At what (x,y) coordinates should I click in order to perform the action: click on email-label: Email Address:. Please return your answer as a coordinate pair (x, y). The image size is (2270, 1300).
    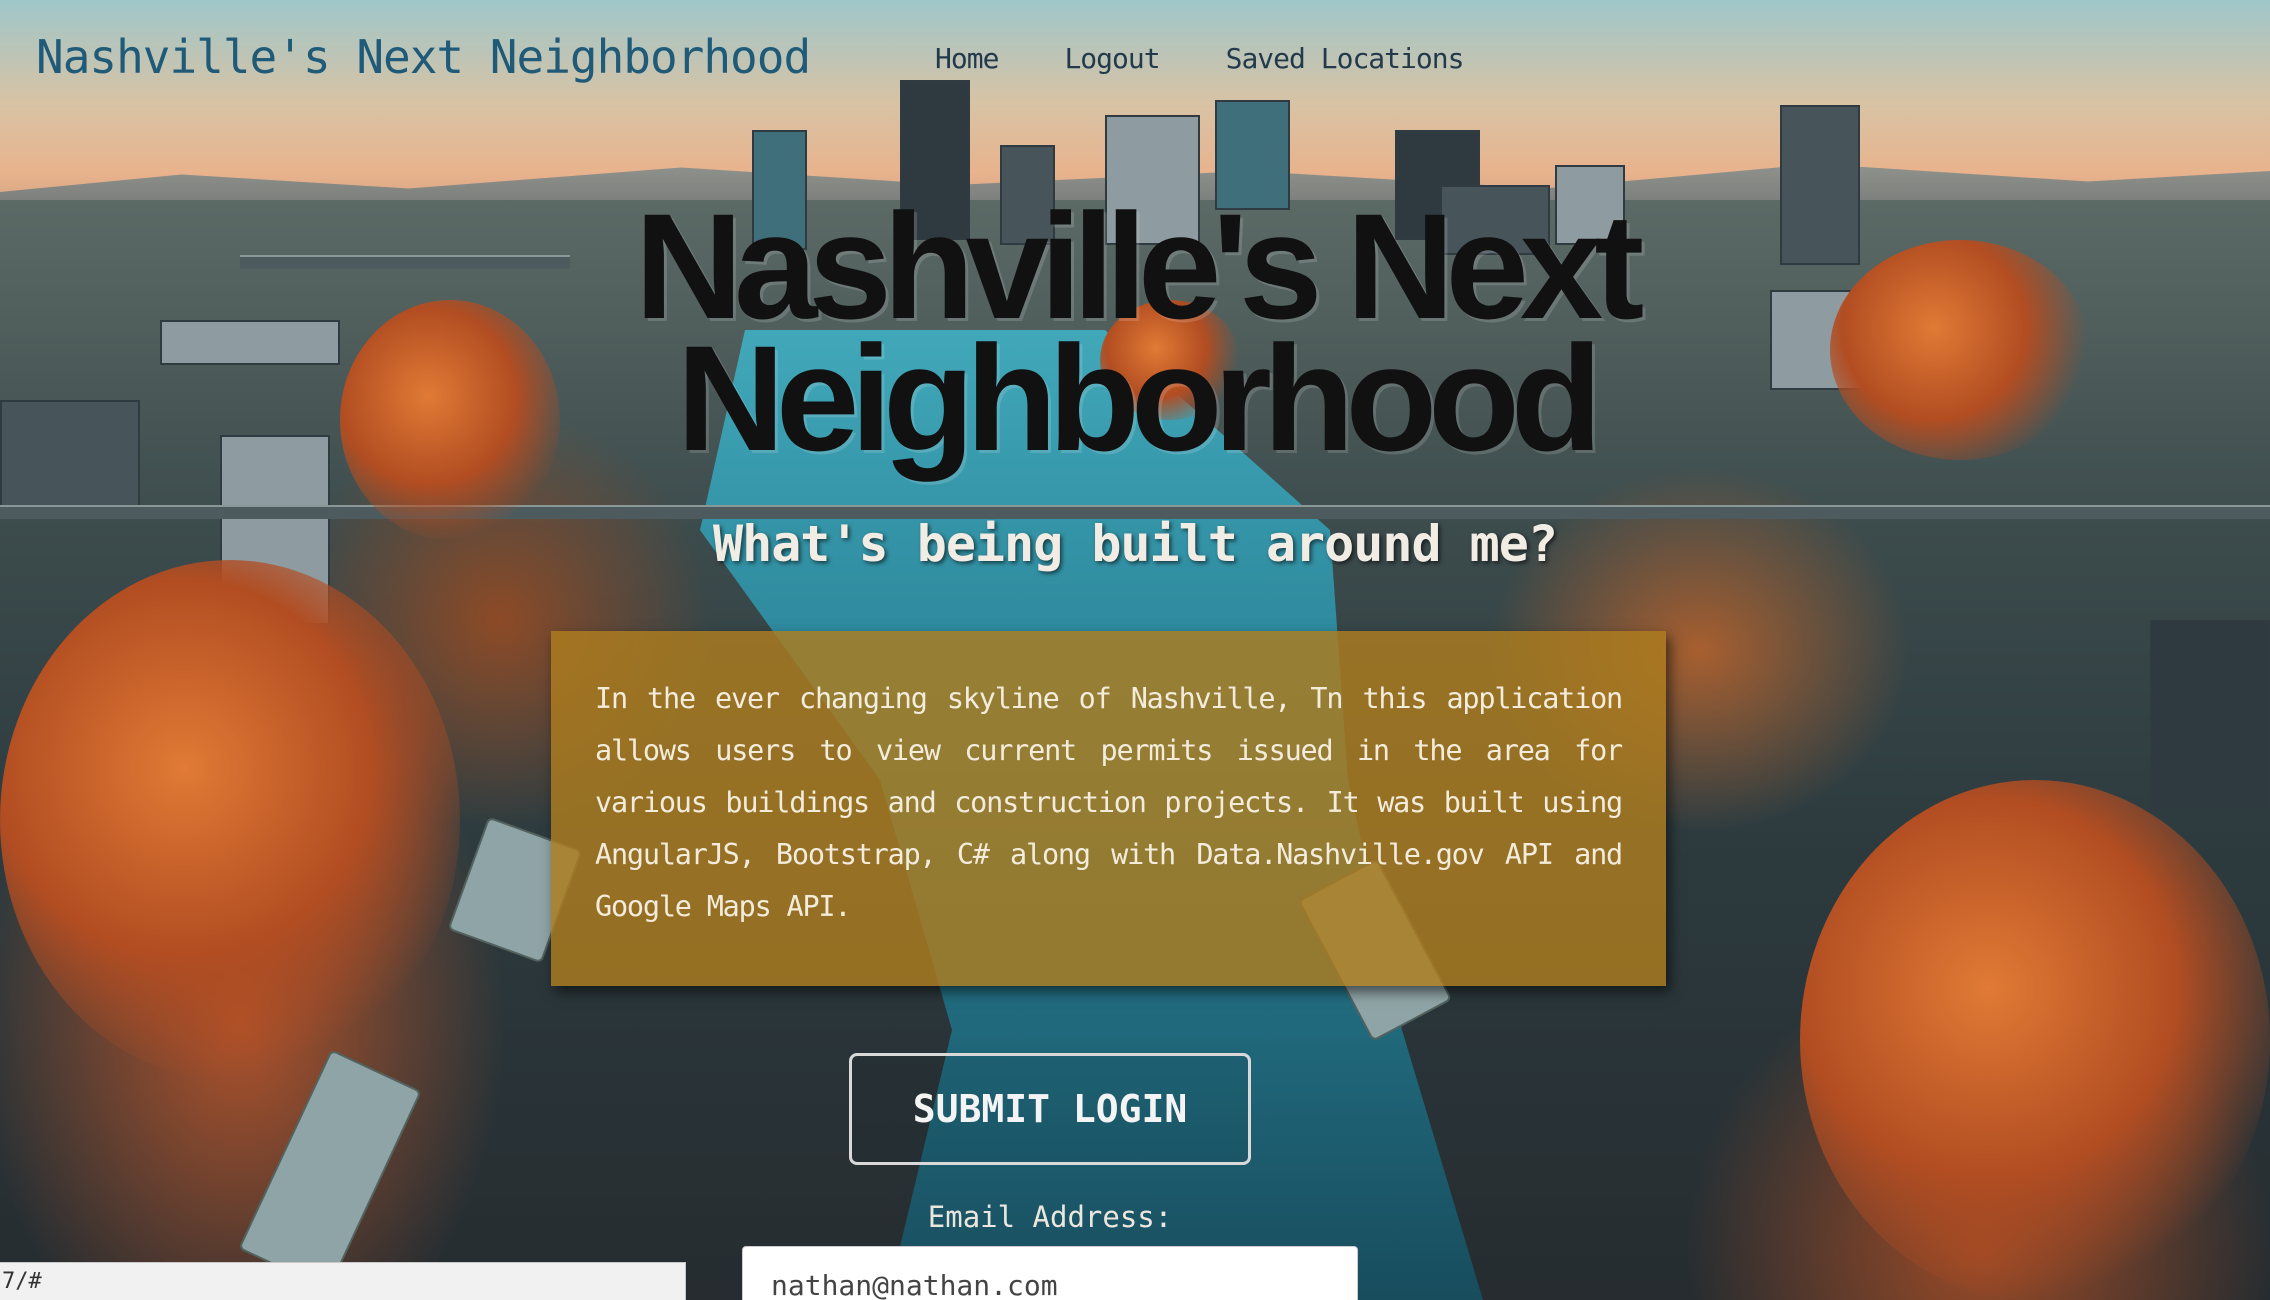
    Looking at the image, I should click on (1050, 1217).